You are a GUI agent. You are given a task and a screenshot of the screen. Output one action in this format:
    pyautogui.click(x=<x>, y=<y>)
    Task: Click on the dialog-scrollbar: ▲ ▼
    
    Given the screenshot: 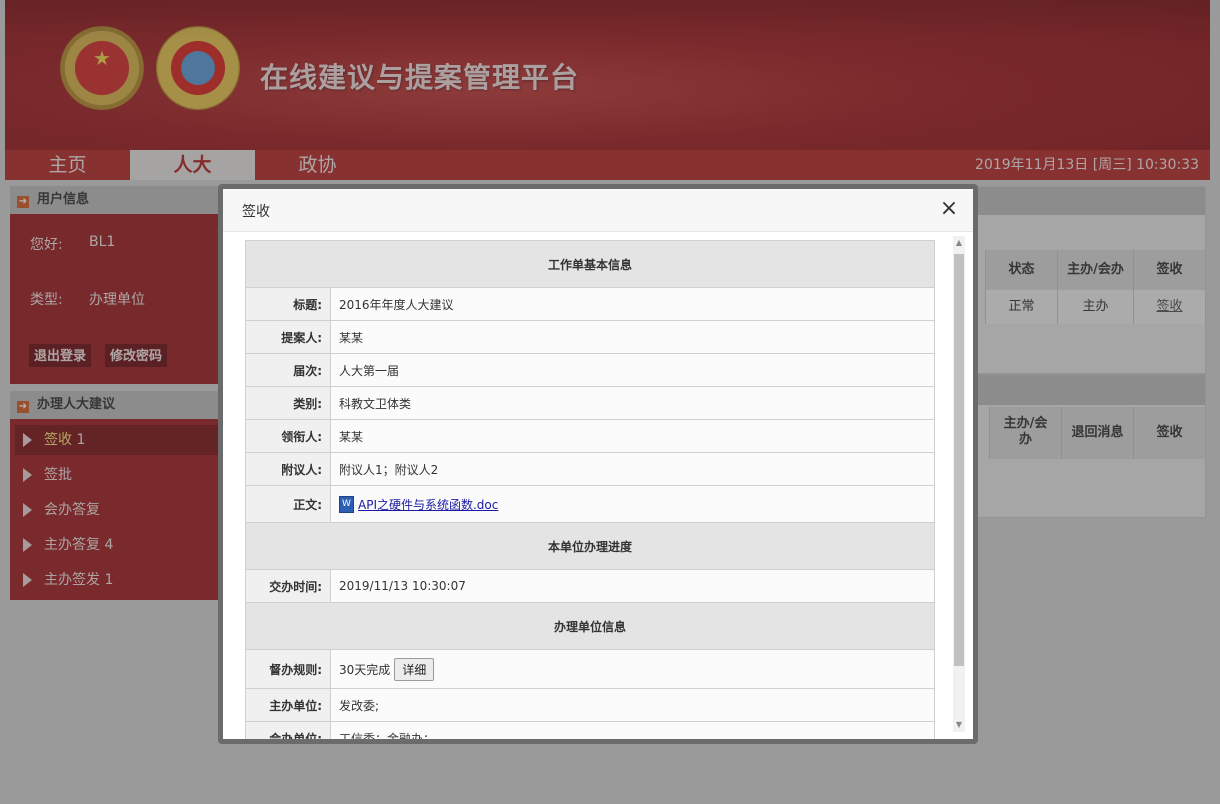 What is the action you would take?
    pyautogui.click(x=959, y=484)
    